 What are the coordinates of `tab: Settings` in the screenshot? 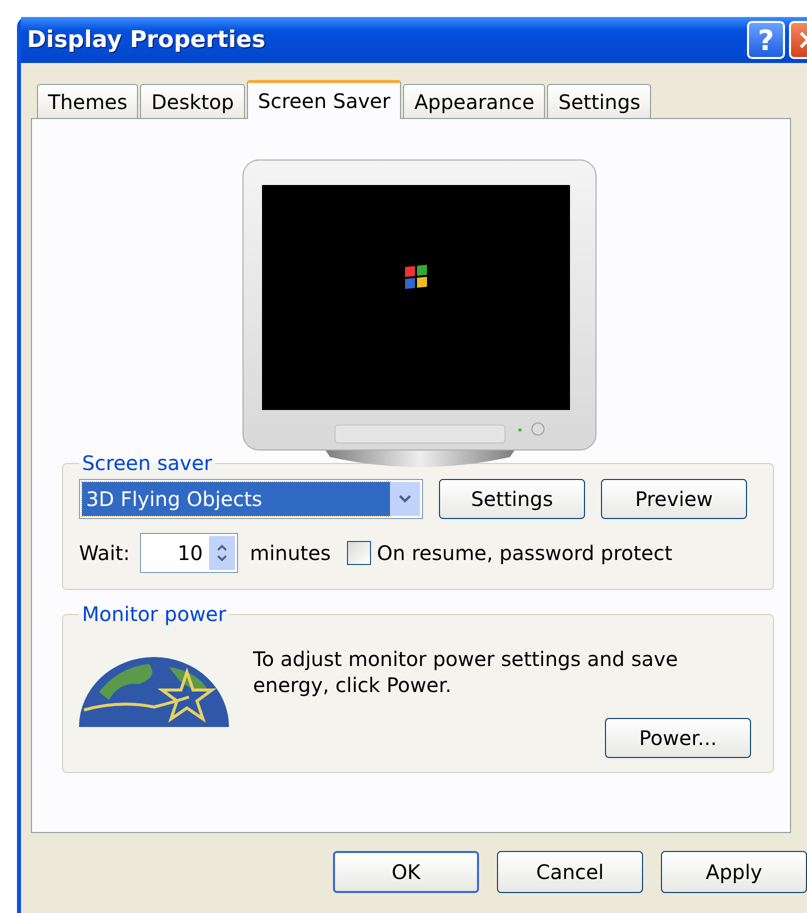 It's located at (599, 101).